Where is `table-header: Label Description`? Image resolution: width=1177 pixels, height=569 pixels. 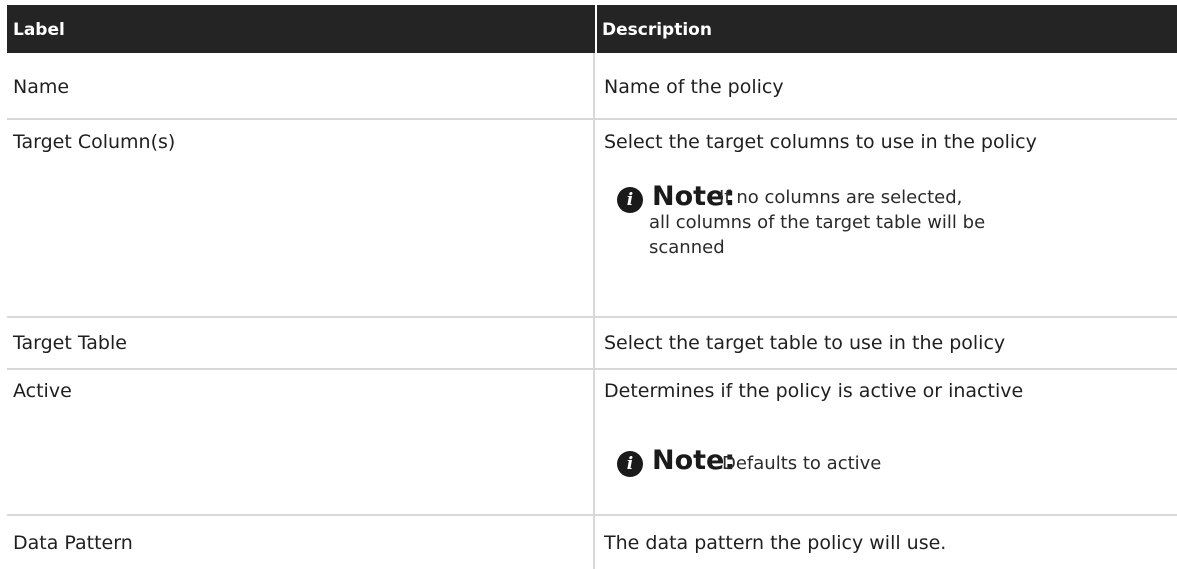
table-header: Label Description is located at coordinates (592, 29).